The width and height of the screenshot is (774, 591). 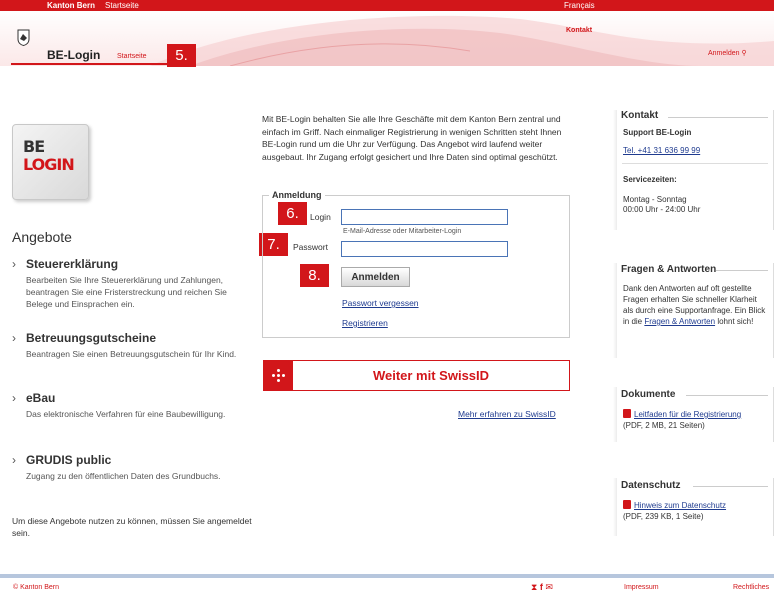 What do you see at coordinates (310, 247) in the screenshot?
I see `password-label: Passwort` at bounding box center [310, 247].